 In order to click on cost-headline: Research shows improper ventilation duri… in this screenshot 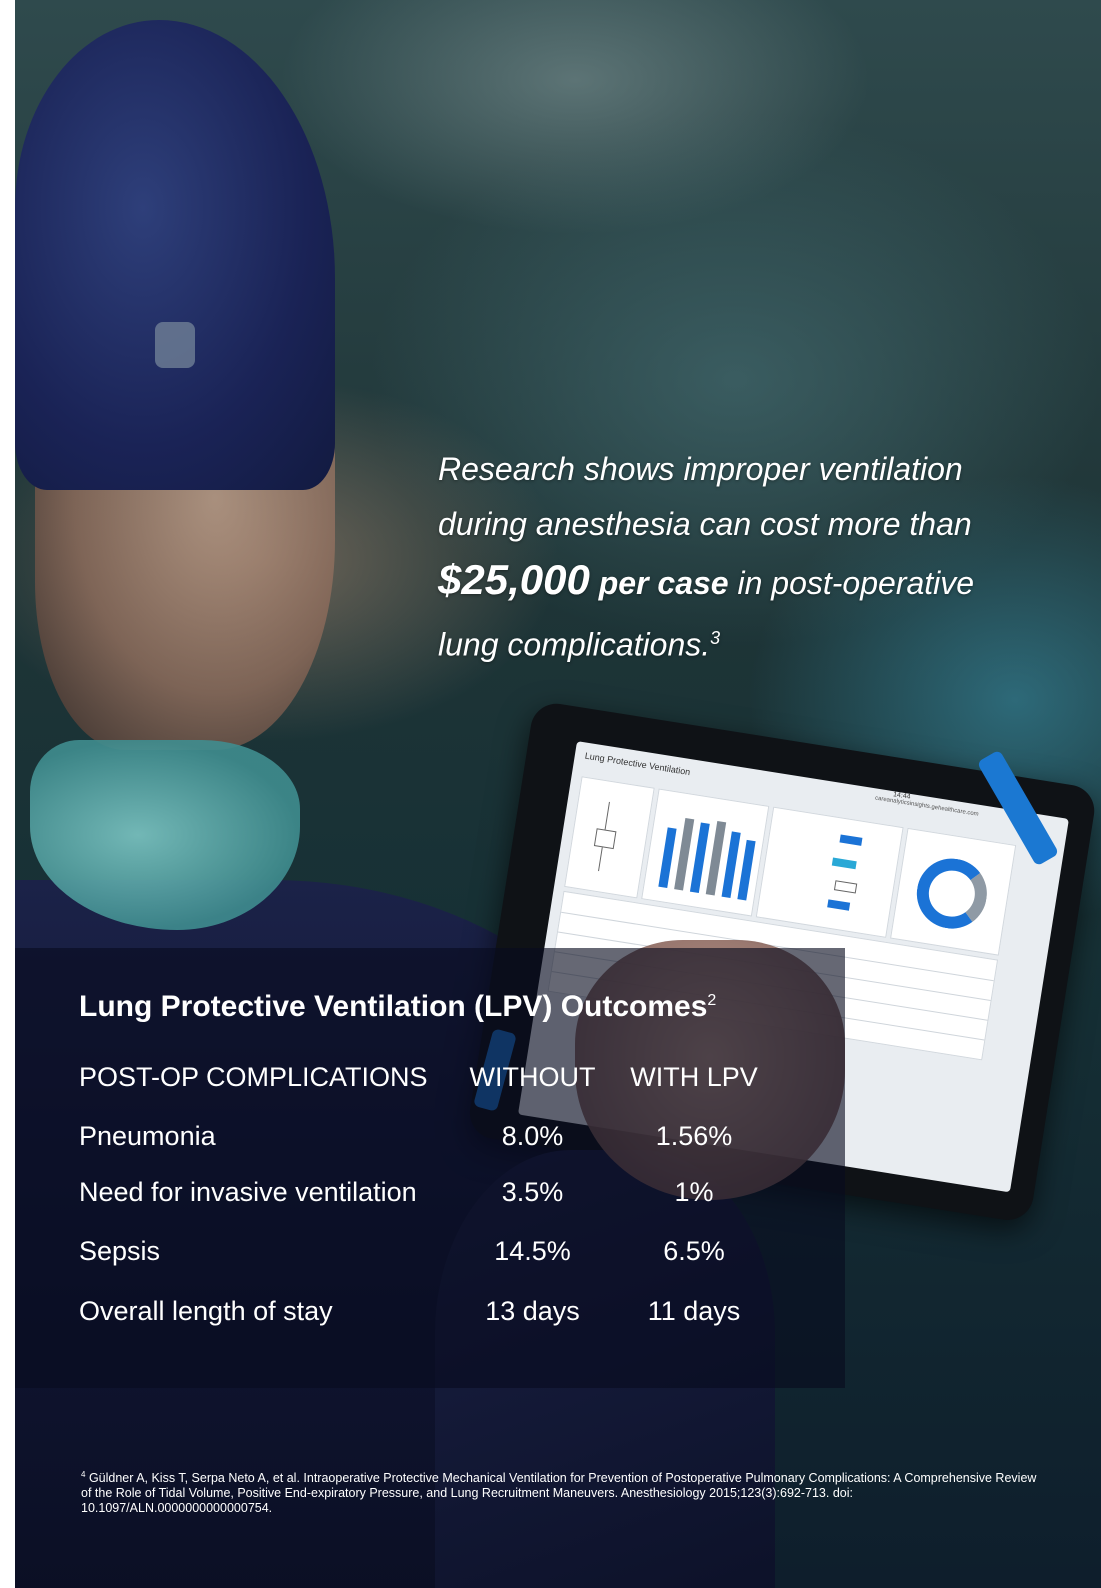, I will do `click(763, 557)`.